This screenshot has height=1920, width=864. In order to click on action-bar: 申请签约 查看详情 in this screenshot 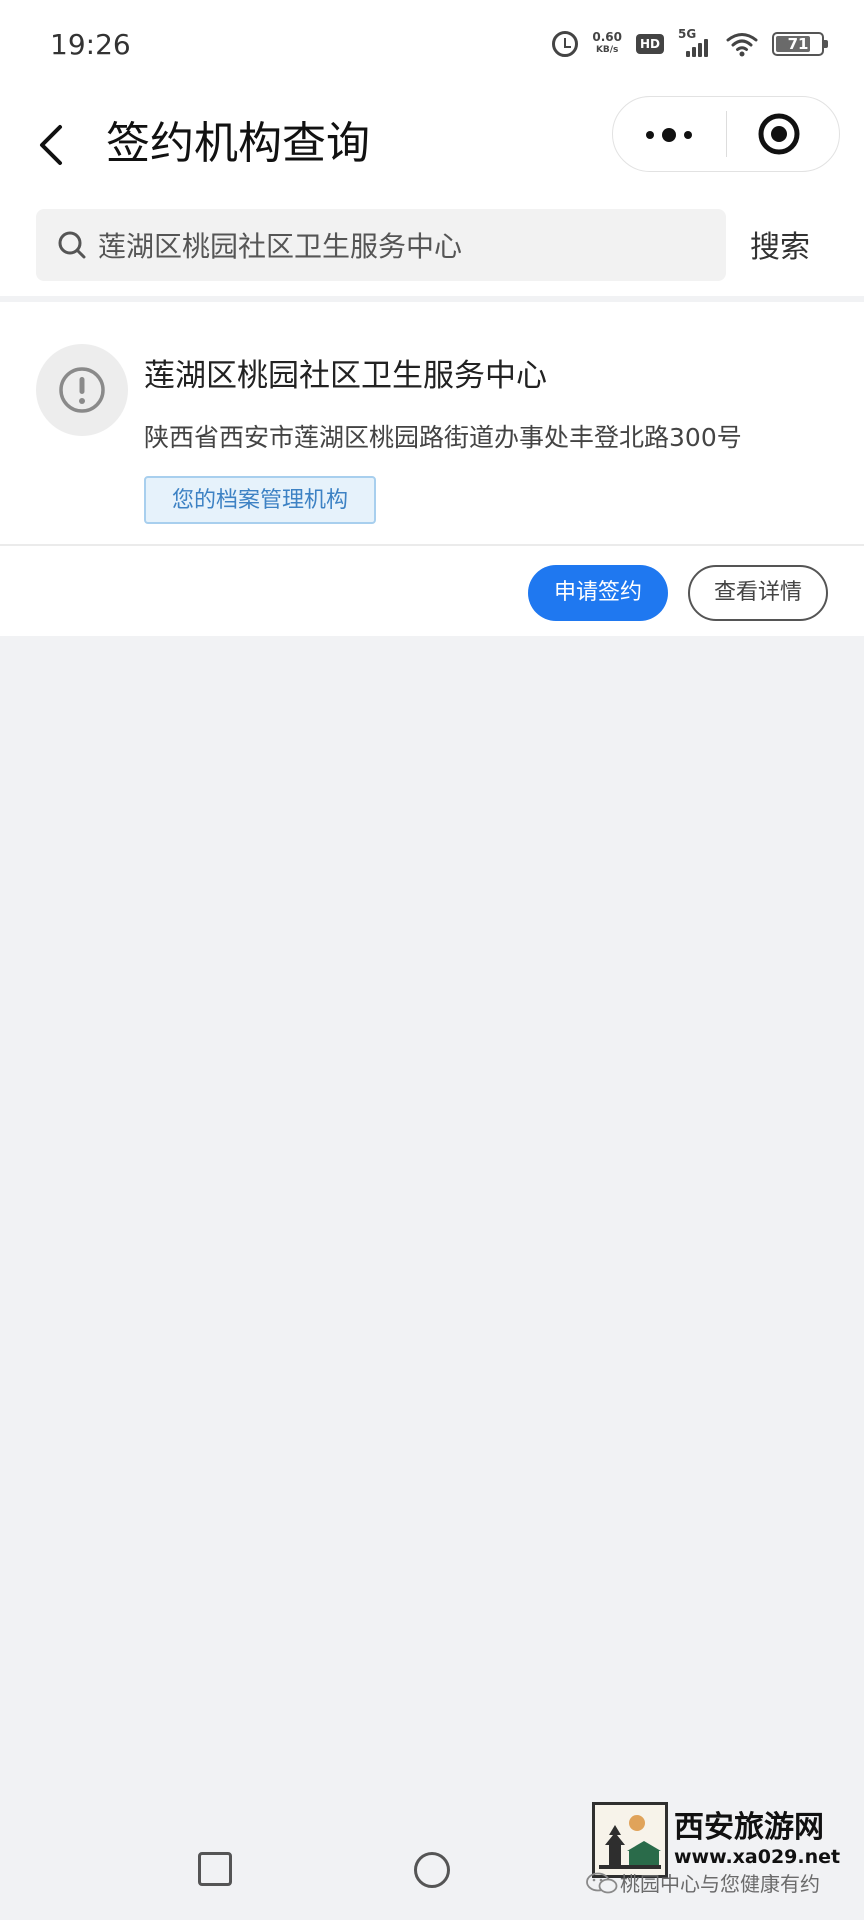, I will do `click(432, 591)`.